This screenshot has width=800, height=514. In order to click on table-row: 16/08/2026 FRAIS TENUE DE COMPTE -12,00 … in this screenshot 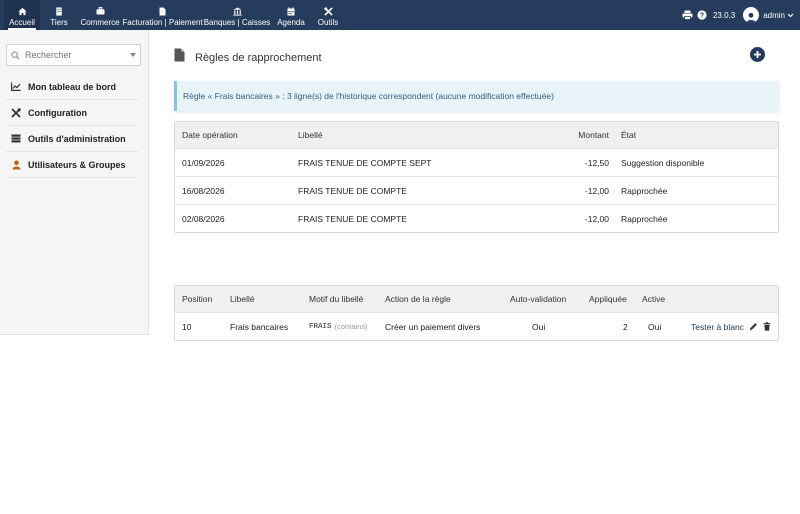, I will do `click(476, 190)`.